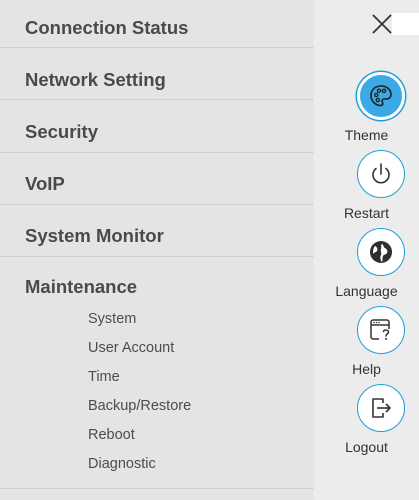  What do you see at coordinates (366, 369) in the screenshot?
I see `help-label: Help` at bounding box center [366, 369].